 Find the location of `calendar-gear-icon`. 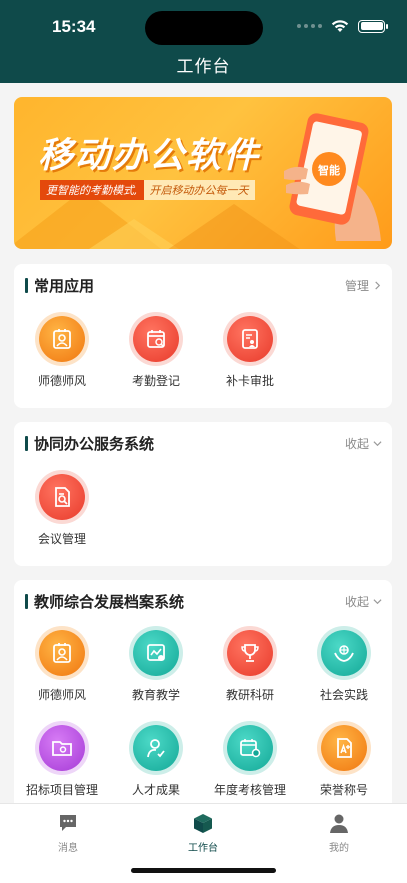

calendar-gear-icon is located at coordinates (250, 748).